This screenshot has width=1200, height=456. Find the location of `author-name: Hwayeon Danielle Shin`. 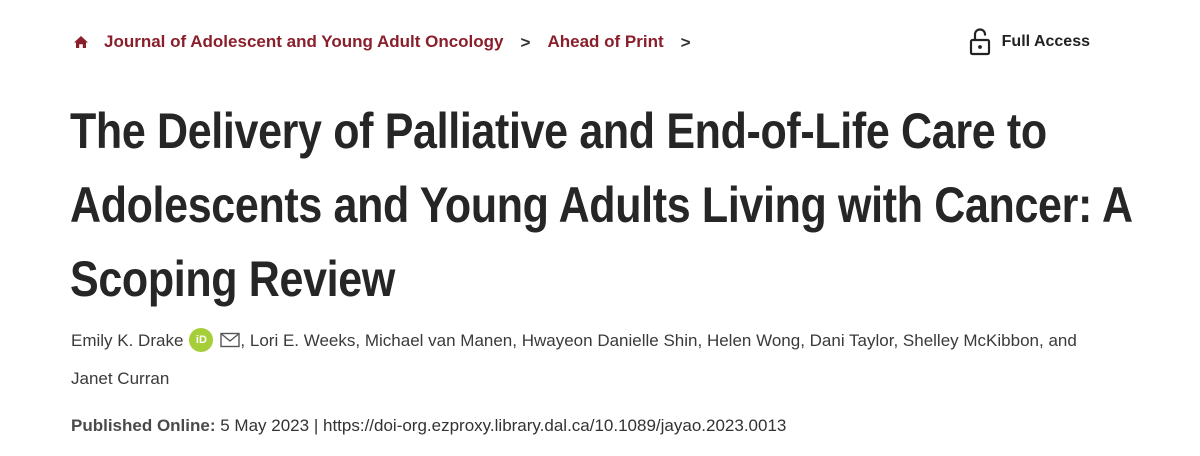

author-name: Hwayeon Danielle Shin is located at coordinates (610, 340).